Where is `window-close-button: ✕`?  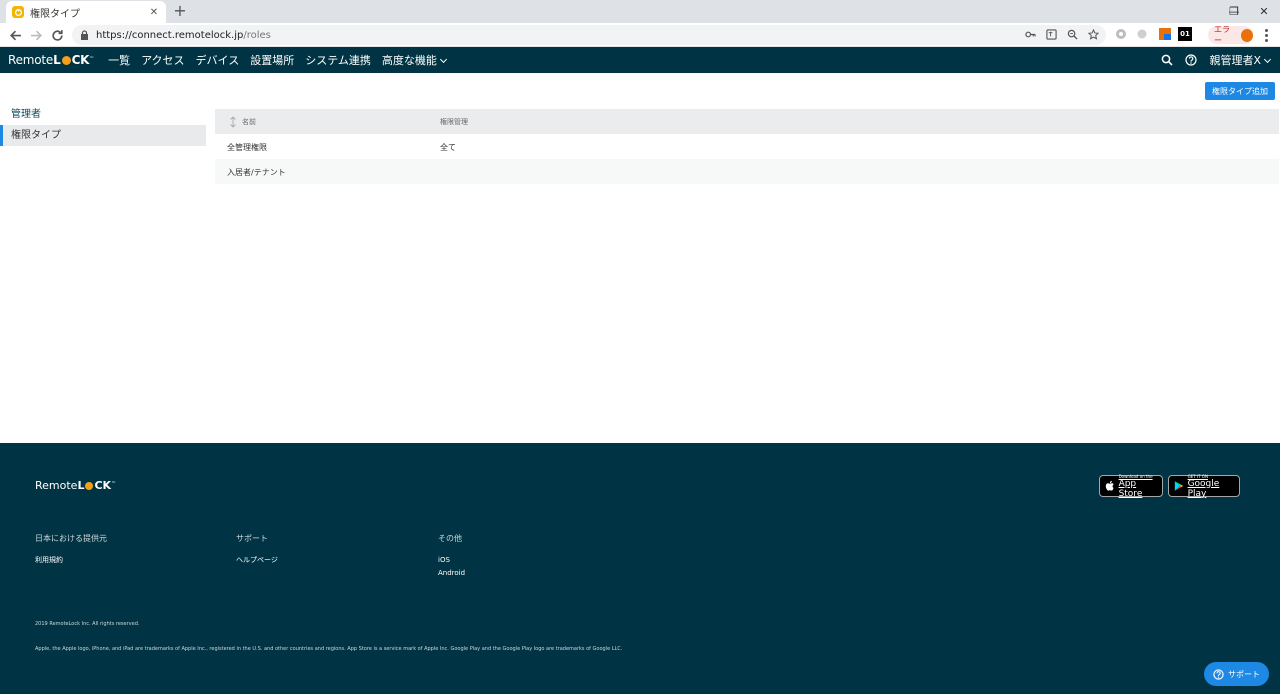 window-close-button: ✕ is located at coordinates (1264, 11).